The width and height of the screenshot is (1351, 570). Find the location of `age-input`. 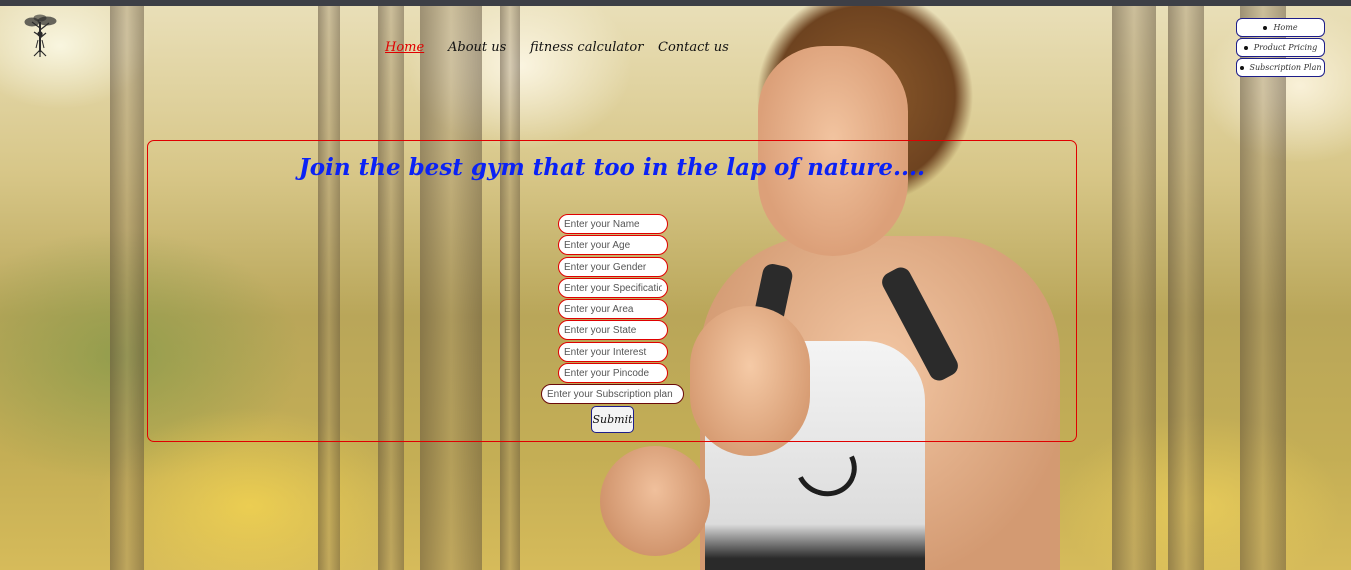

age-input is located at coordinates (613, 245).